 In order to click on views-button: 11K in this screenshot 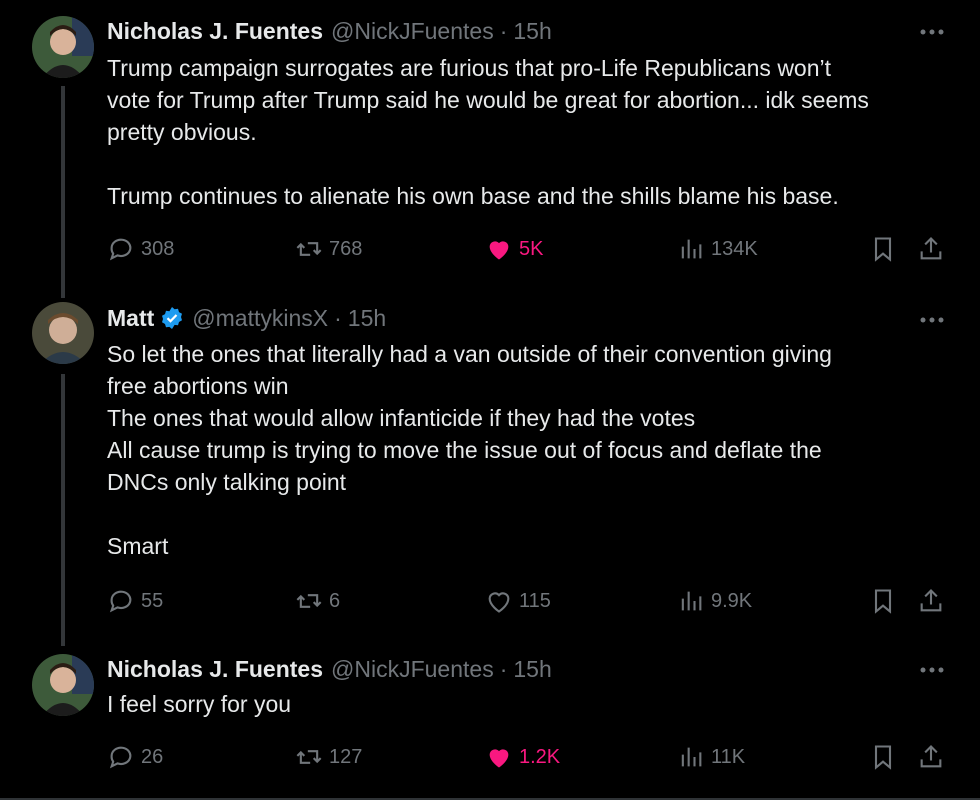, I will do `click(711, 757)`.